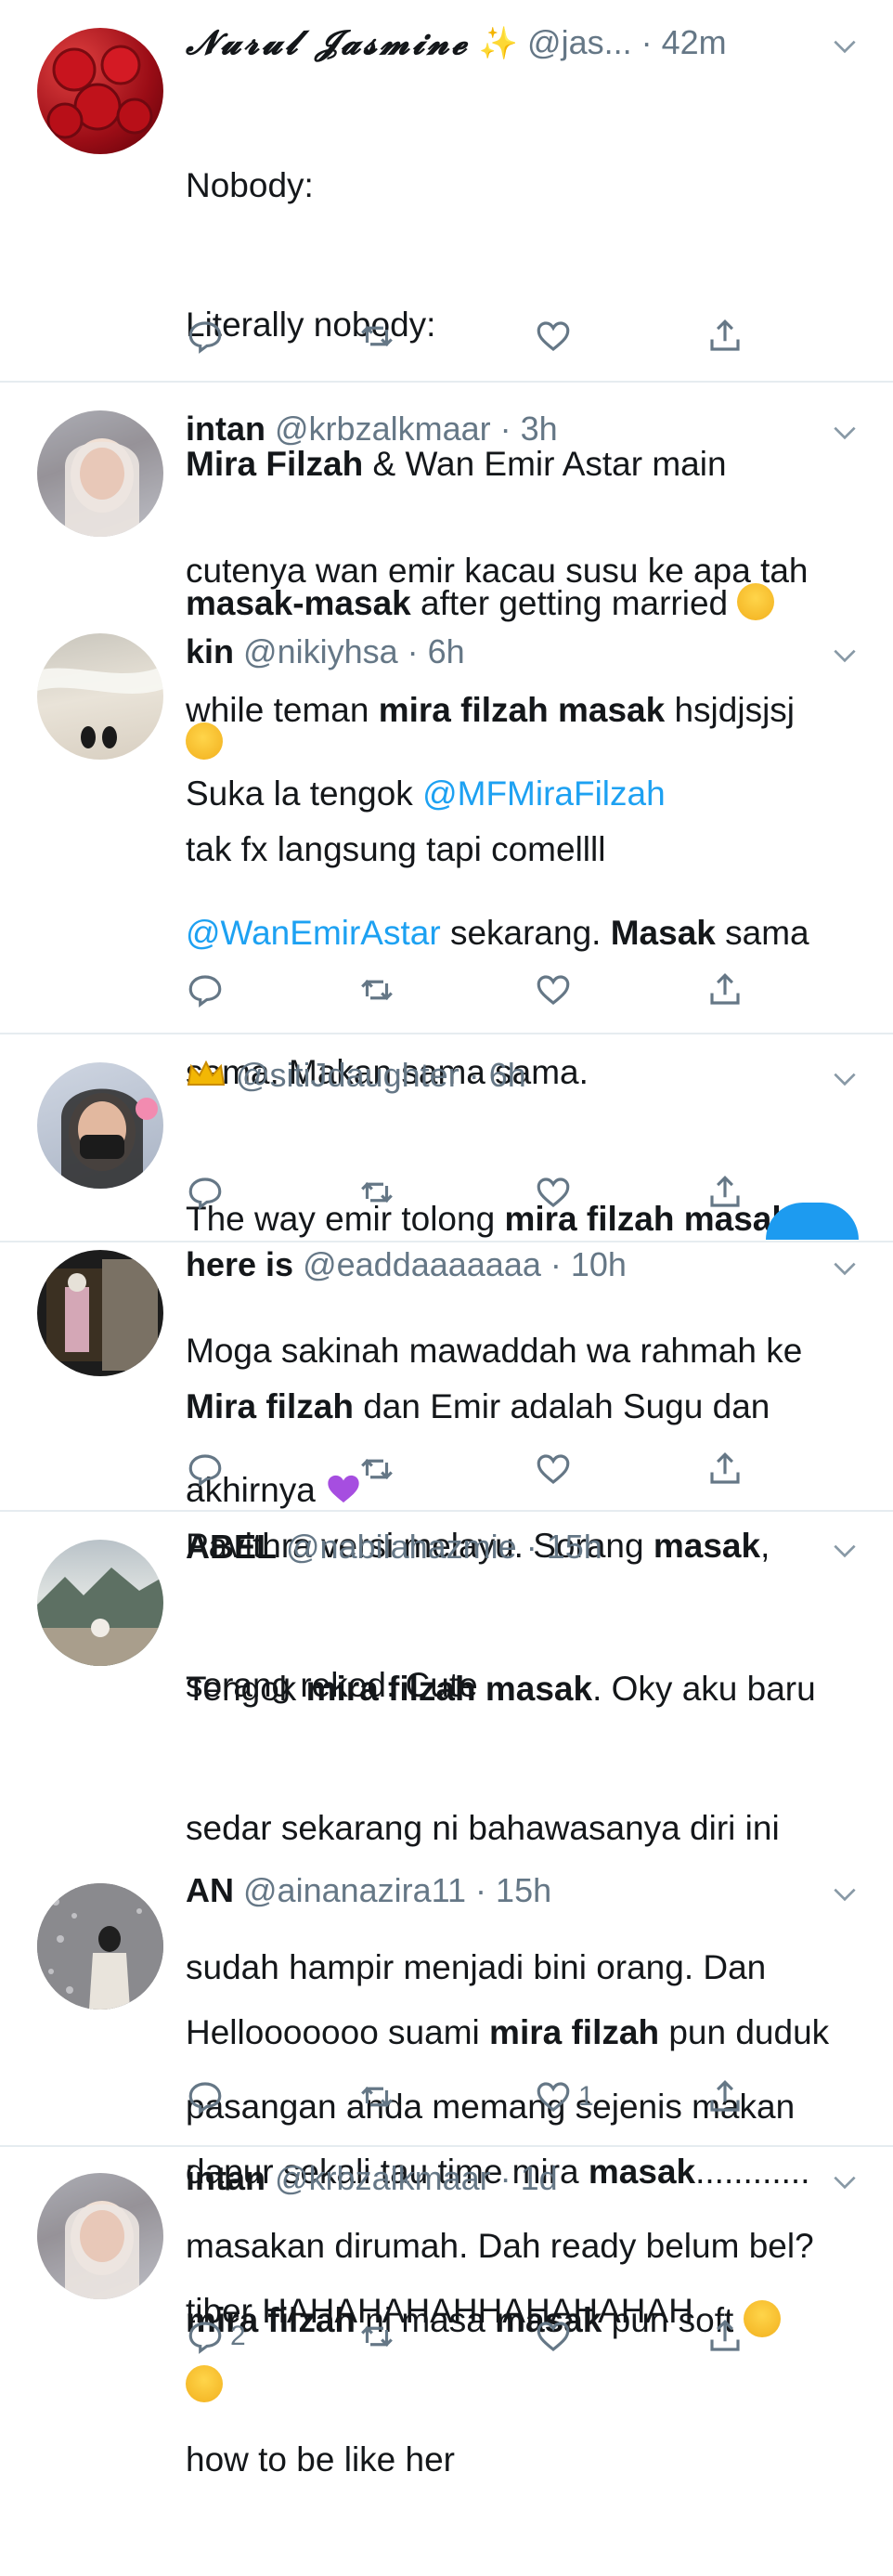 This screenshot has height=2576, width=893. I want to click on like-button: 1, so click(564, 2097).